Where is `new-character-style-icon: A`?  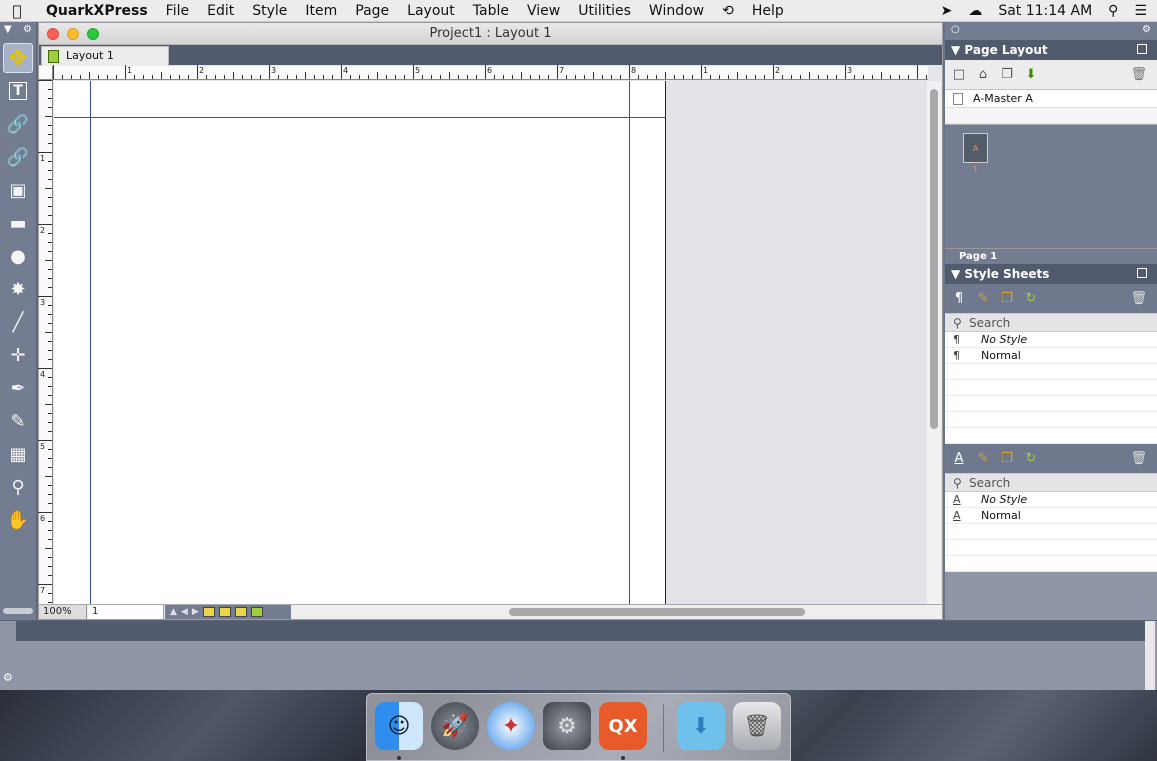 new-character-style-icon: A is located at coordinates (959, 459).